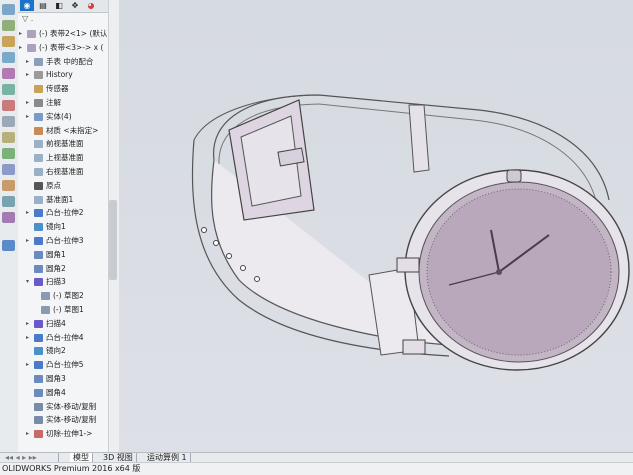  What do you see at coordinates (8, 25) in the screenshot?
I see `sketch-tool-icon` at bounding box center [8, 25].